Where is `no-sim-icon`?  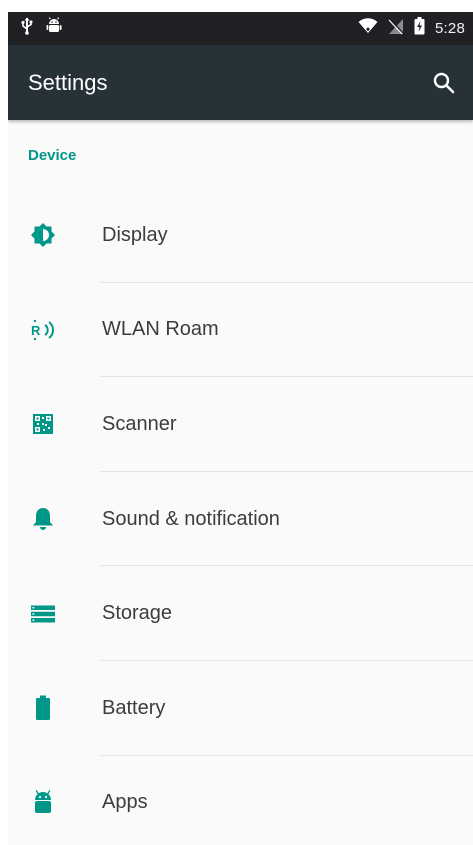 no-sim-icon is located at coordinates (396, 29).